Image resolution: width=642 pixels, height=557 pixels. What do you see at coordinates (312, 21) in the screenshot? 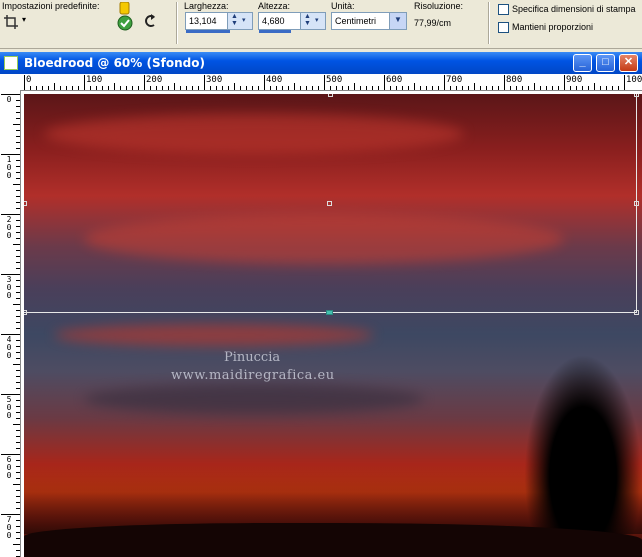
I see `height-spin-arrows: ▲ ▼ ▾` at bounding box center [312, 21].